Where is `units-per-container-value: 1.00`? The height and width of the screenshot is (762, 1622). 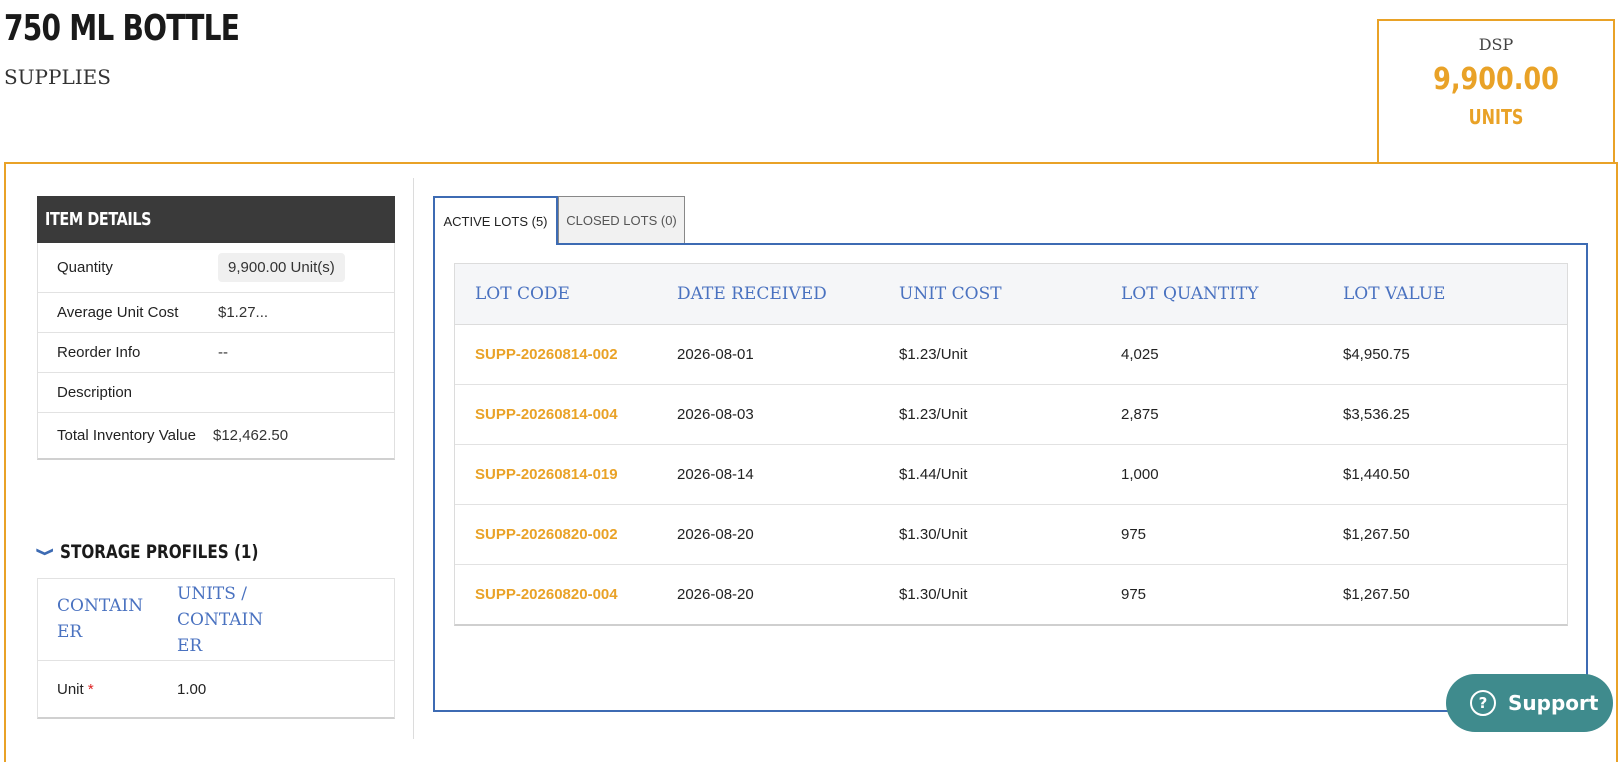
units-per-container-value: 1.00 is located at coordinates (192, 689).